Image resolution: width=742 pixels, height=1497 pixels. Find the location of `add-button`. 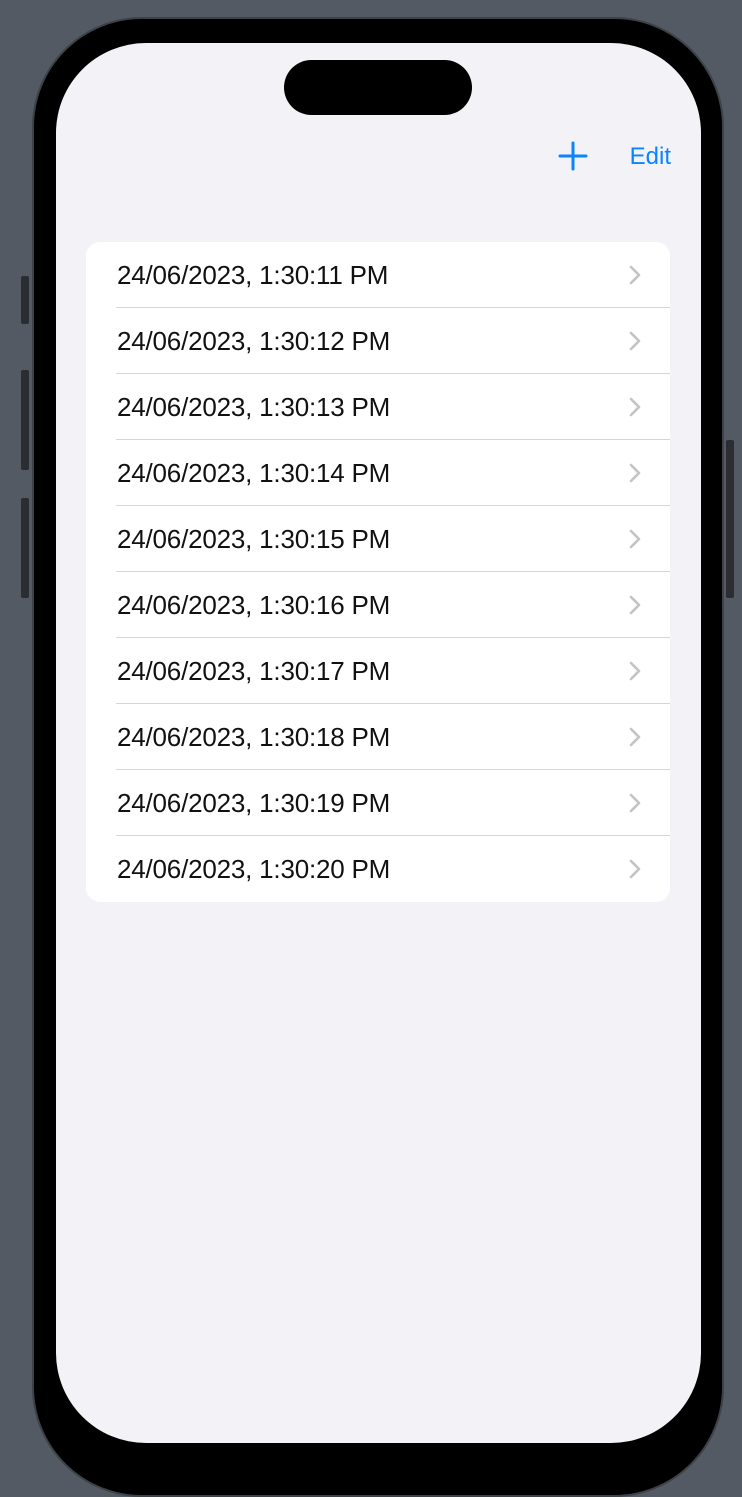

add-button is located at coordinates (573, 156).